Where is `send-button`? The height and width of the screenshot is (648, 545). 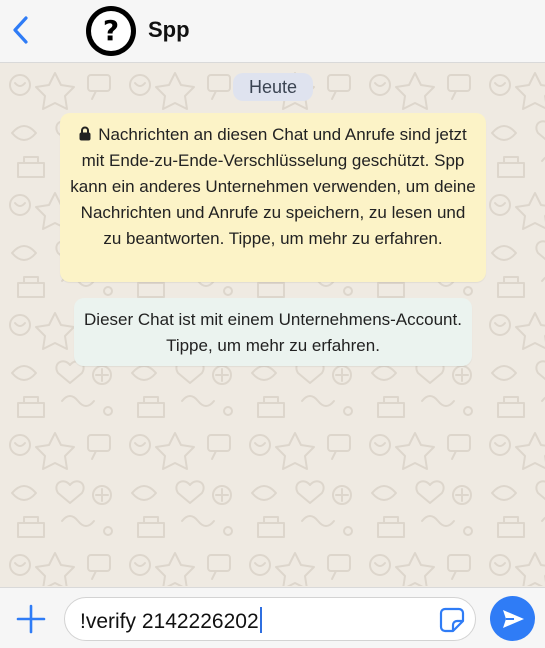 send-button is located at coordinates (512, 618).